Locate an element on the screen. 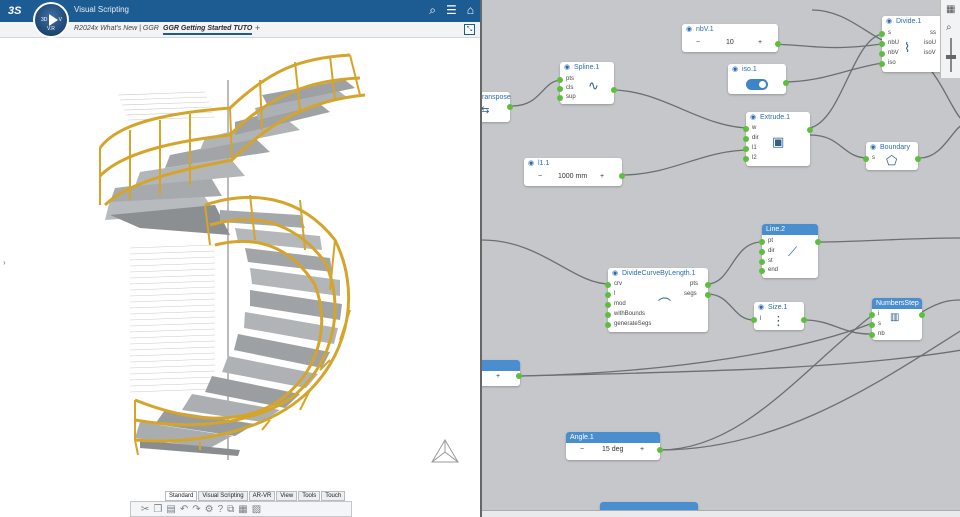 Image resolution: width=960 pixels, height=517 pixels. search-icon: ⌕ is located at coordinates (432, 10).